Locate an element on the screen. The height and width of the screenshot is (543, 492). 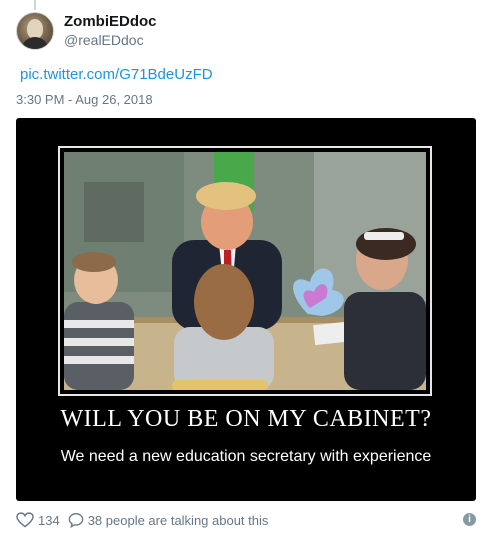
display-name: ZombiEDdoc is located at coordinates (110, 22).